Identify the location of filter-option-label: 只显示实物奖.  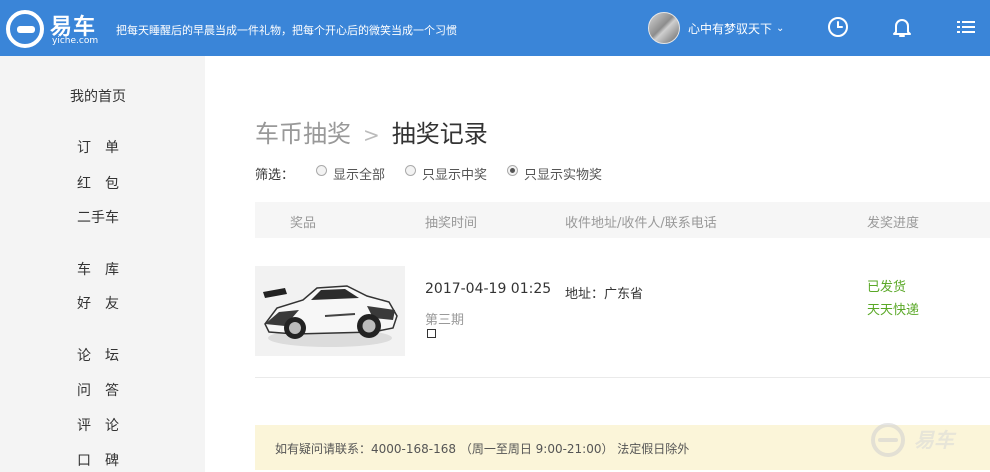
(563, 175).